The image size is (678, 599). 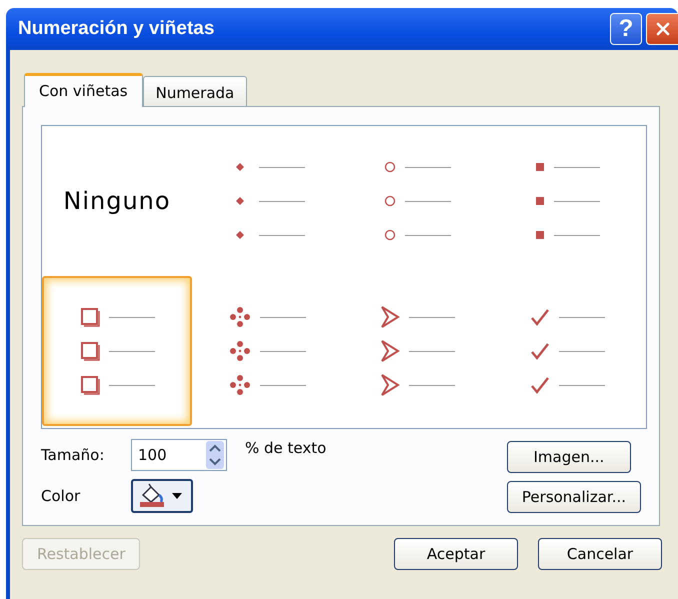 I want to click on close-icon, so click(x=662, y=29).